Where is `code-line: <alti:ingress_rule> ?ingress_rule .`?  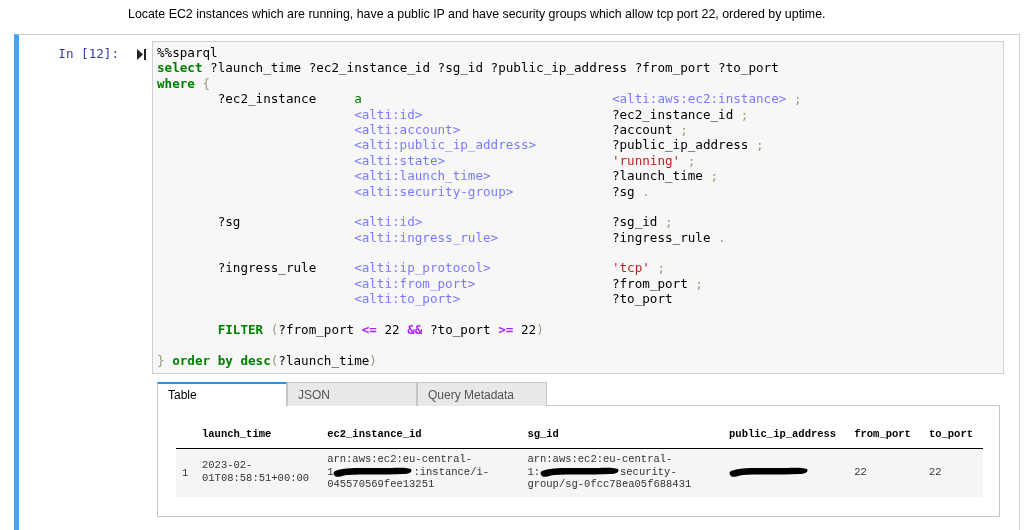
code-line: <alti:ingress_rule> ?ingress_rule . is located at coordinates (540, 237).